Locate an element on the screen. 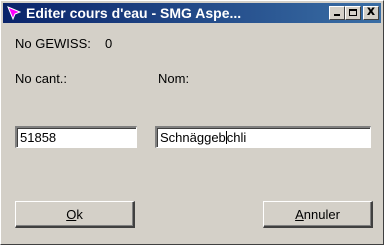  ok-mnemonic: O is located at coordinates (71, 214).